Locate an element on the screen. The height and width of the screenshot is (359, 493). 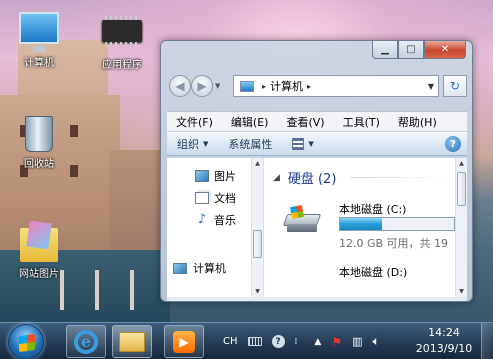
group-title: 硬盘 (2) is located at coordinates (312, 179).